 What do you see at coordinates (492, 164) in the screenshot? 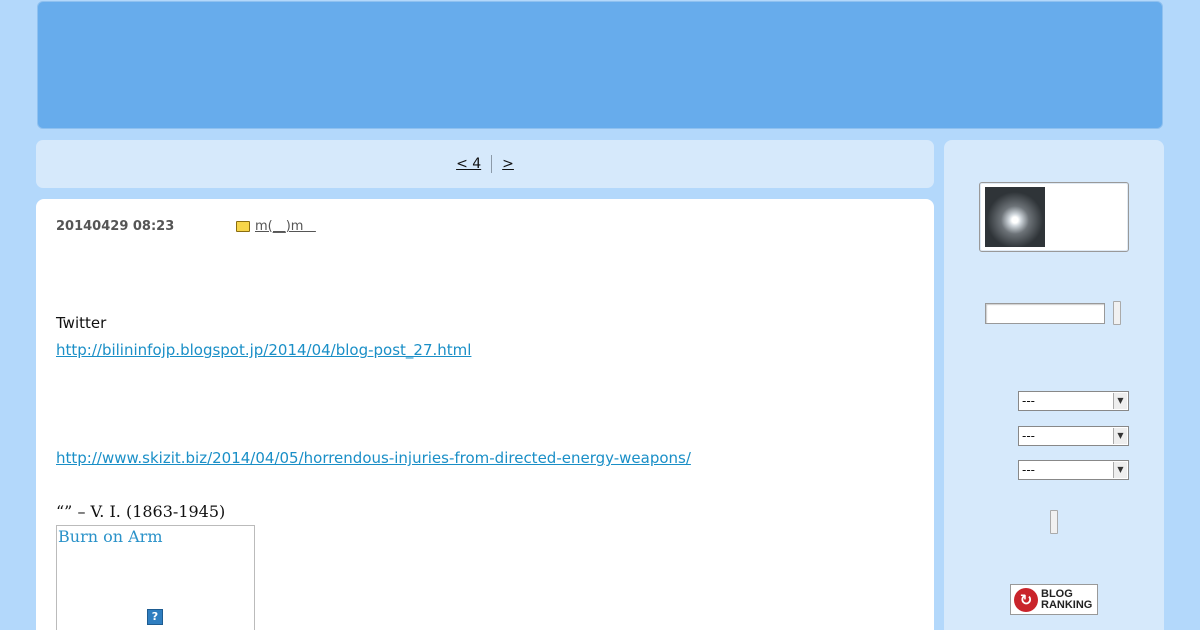
I see `nav-divider` at bounding box center [492, 164].